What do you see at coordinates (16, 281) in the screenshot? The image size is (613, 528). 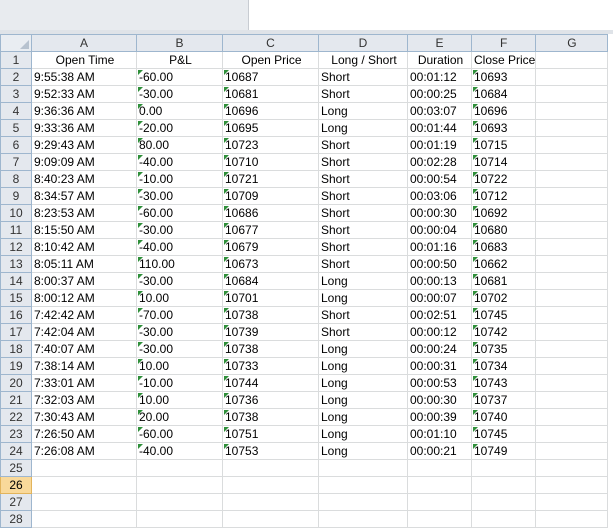 I see `row-header: 14` at bounding box center [16, 281].